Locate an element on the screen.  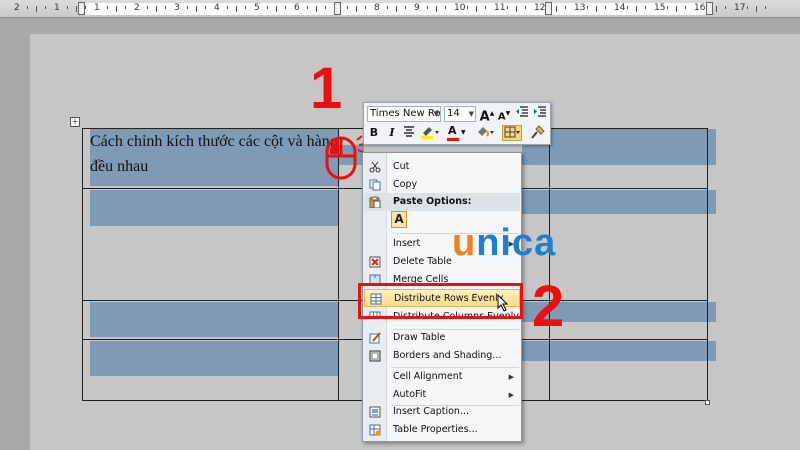
table-properties-icon is located at coordinates (375, 430).